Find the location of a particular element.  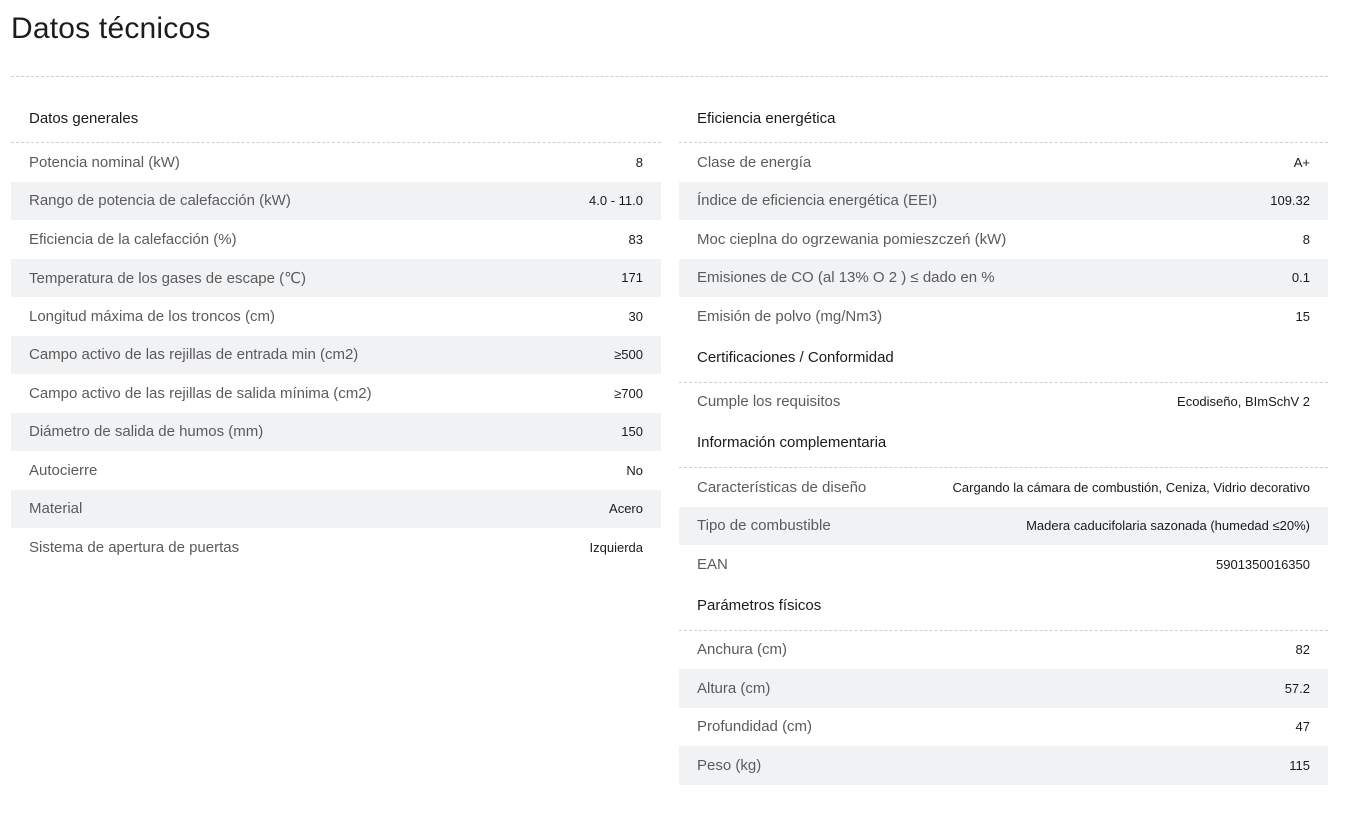

spec-value: 109.32 is located at coordinates (1290, 201).